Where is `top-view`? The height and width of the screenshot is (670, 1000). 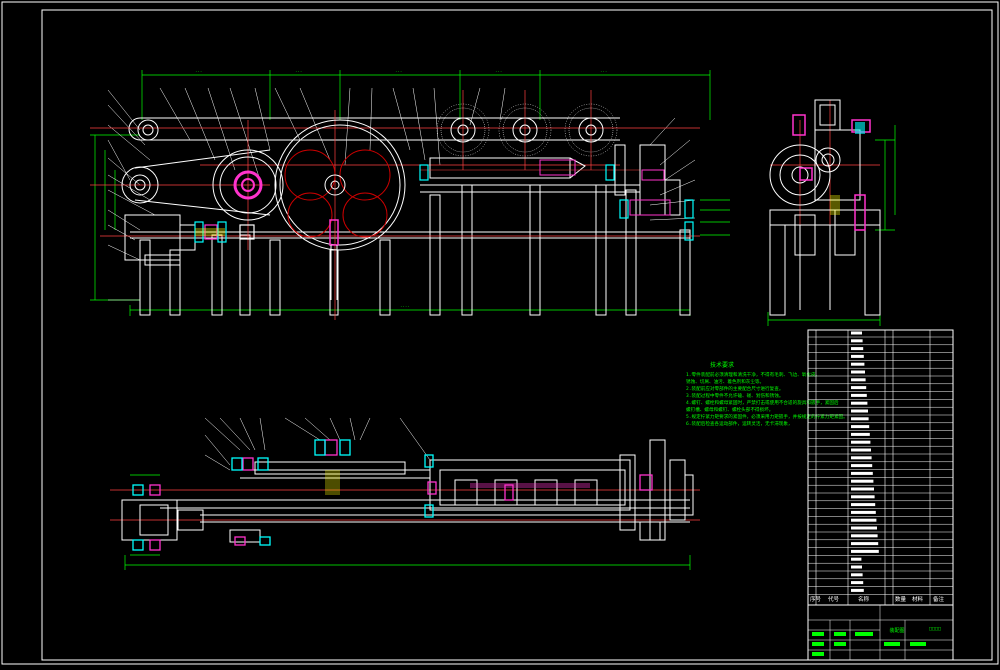 top-view is located at coordinates (405, 493).